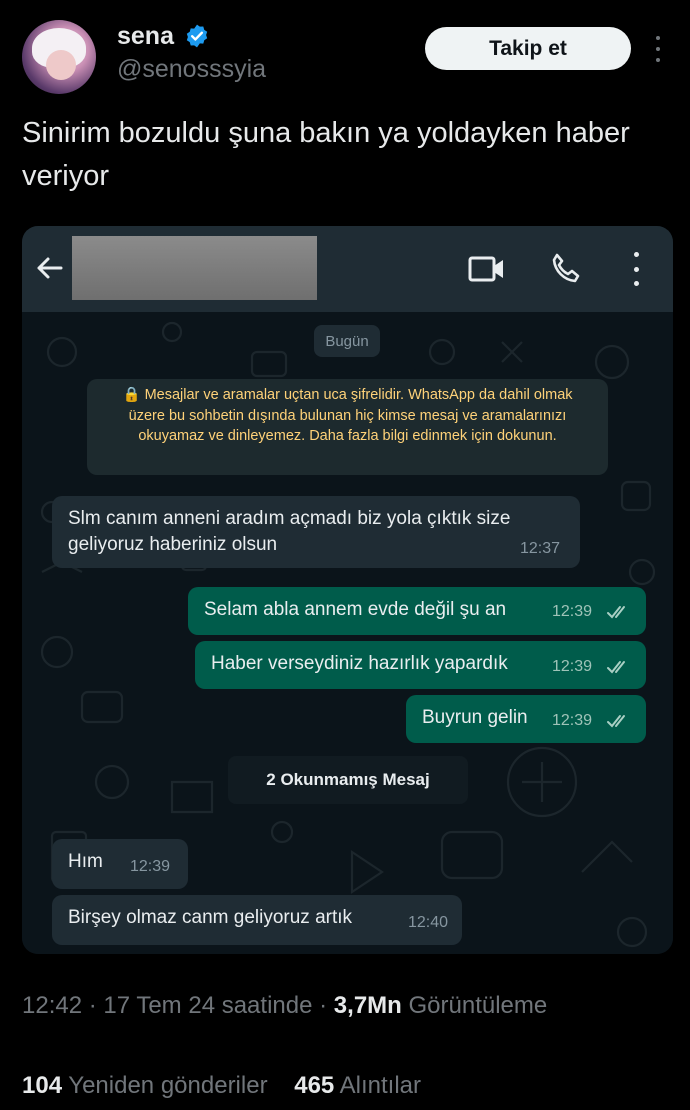  I want to click on view-label: Görüntüleme, so click(478, 1005).